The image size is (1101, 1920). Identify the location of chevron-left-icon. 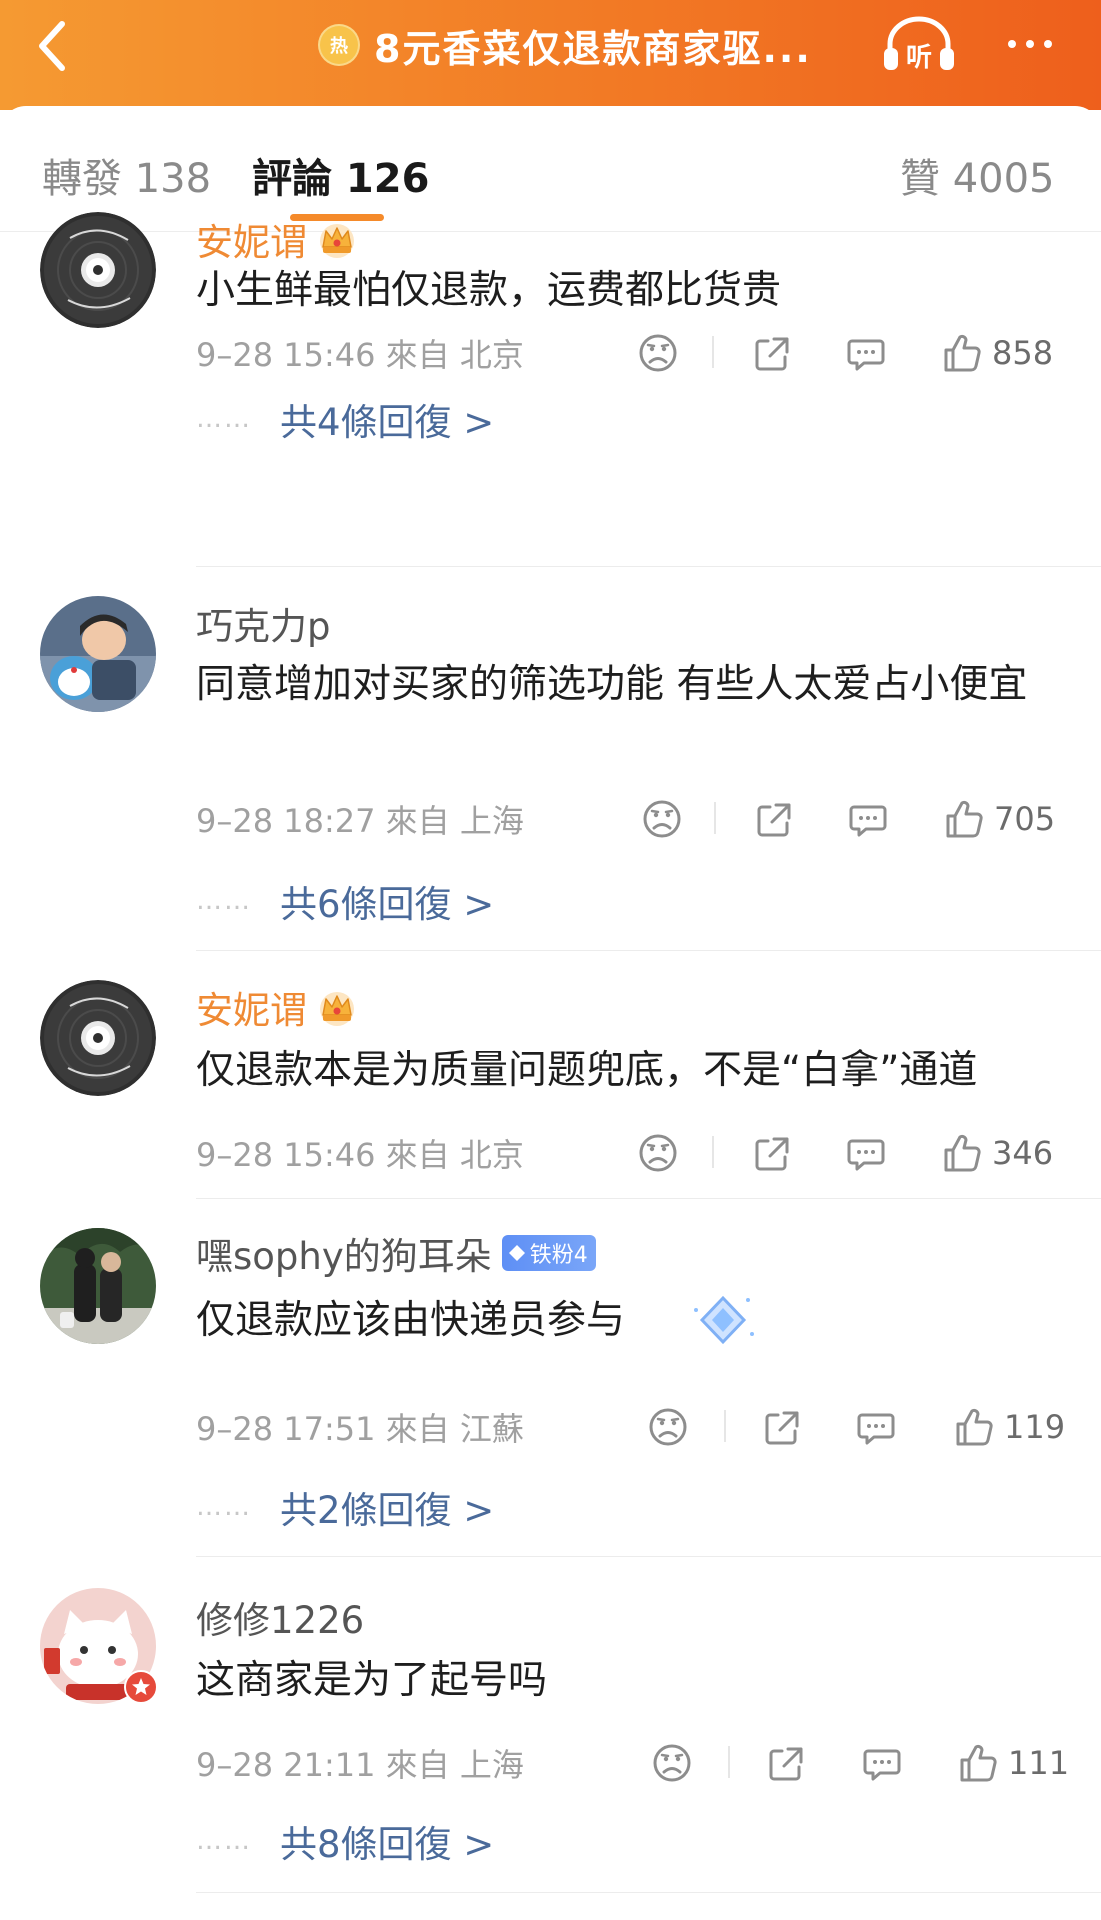
(52, 46).